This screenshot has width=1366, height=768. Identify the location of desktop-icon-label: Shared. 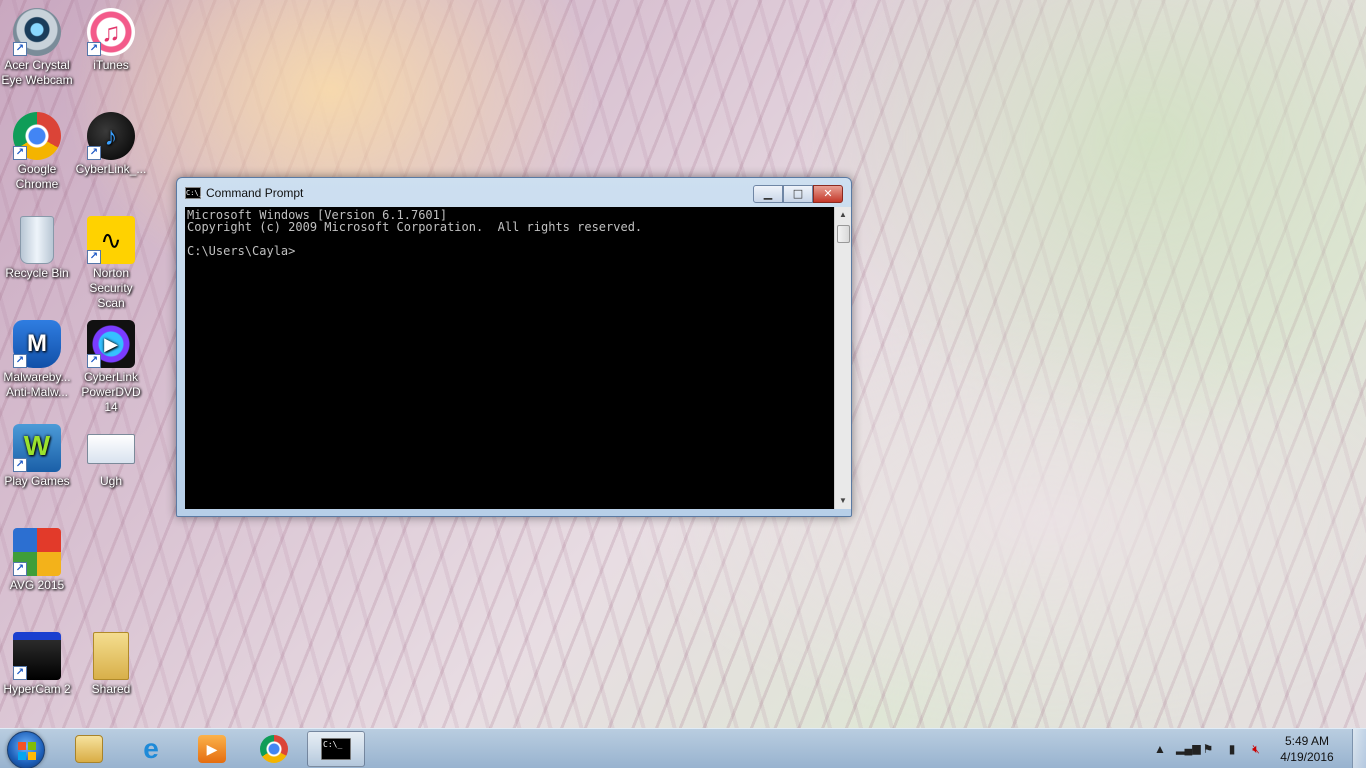
(111, 689).